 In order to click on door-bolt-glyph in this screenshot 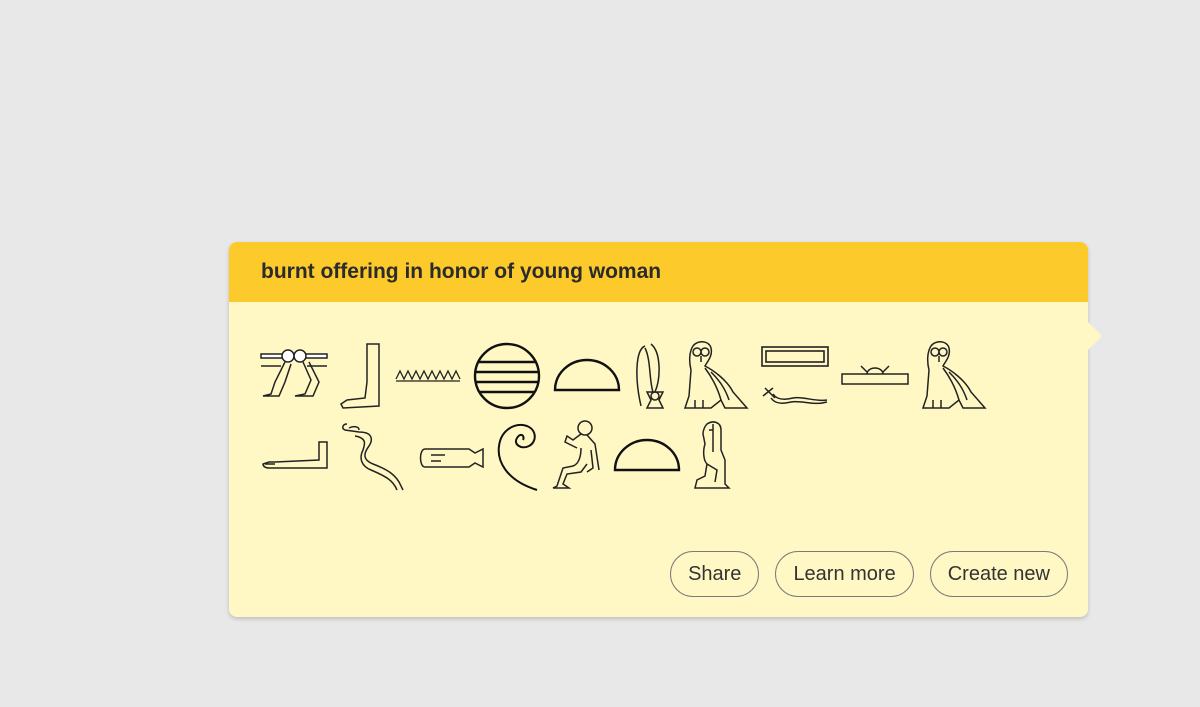, I will do `click(795, 357)`.